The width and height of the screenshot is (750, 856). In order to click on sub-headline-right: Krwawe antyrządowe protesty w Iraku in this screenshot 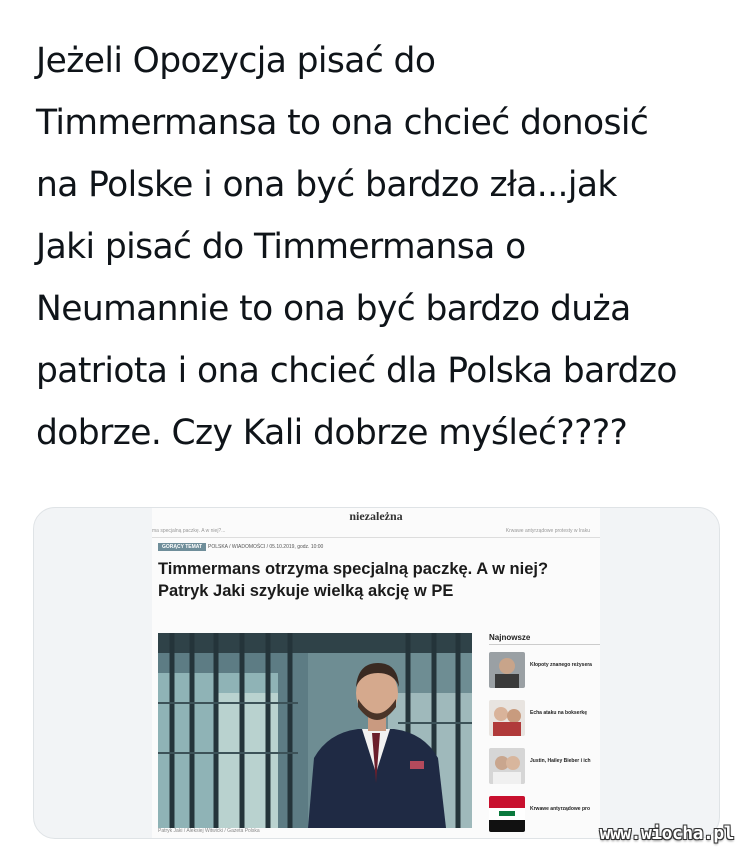, I will do `click(547, 531)`.